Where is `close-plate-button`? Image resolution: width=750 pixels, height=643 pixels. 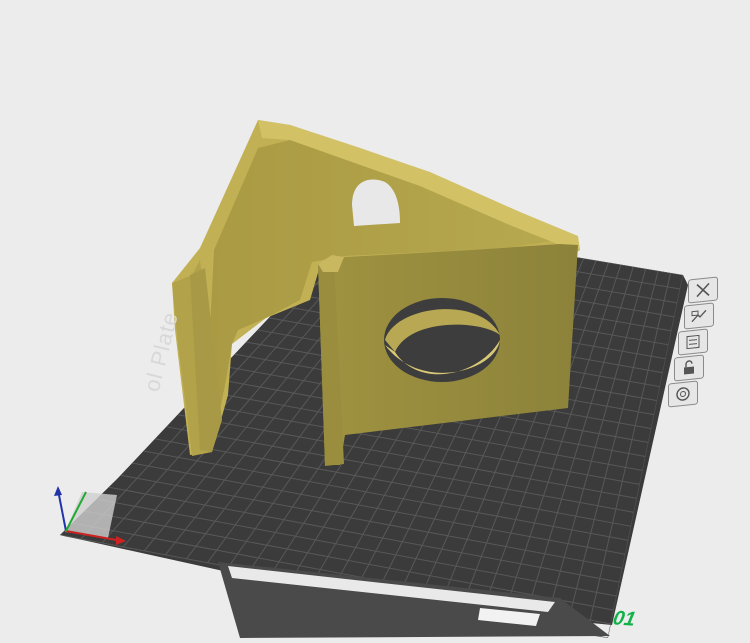
close-plate-button is located at coordinates (703, 290).